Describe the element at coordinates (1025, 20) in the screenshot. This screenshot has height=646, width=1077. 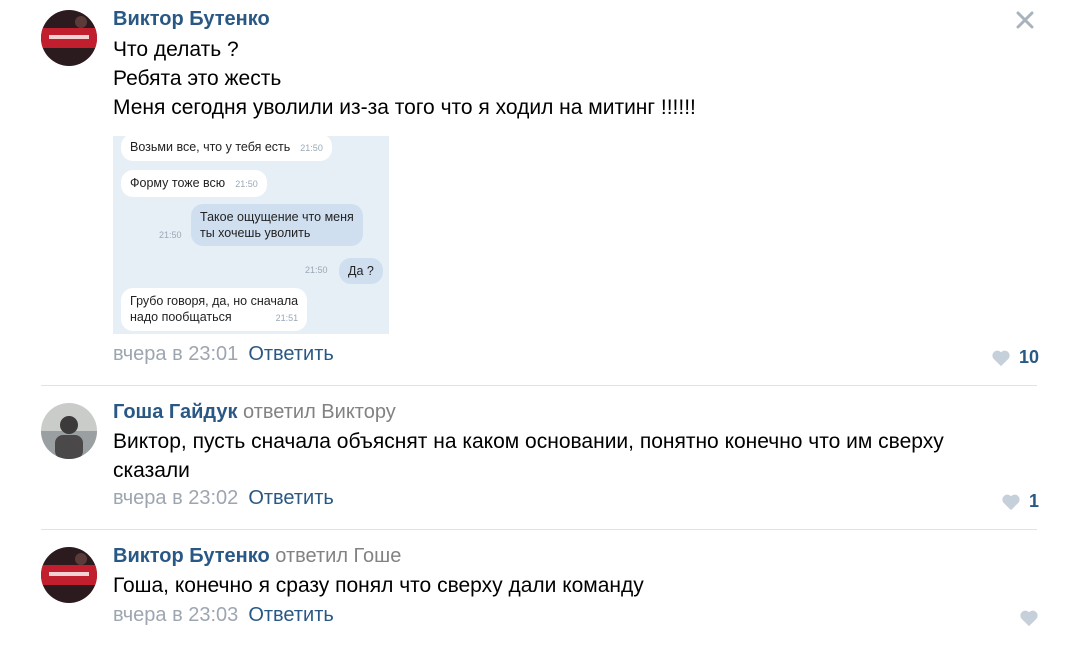
I see `close-icon` at that location.